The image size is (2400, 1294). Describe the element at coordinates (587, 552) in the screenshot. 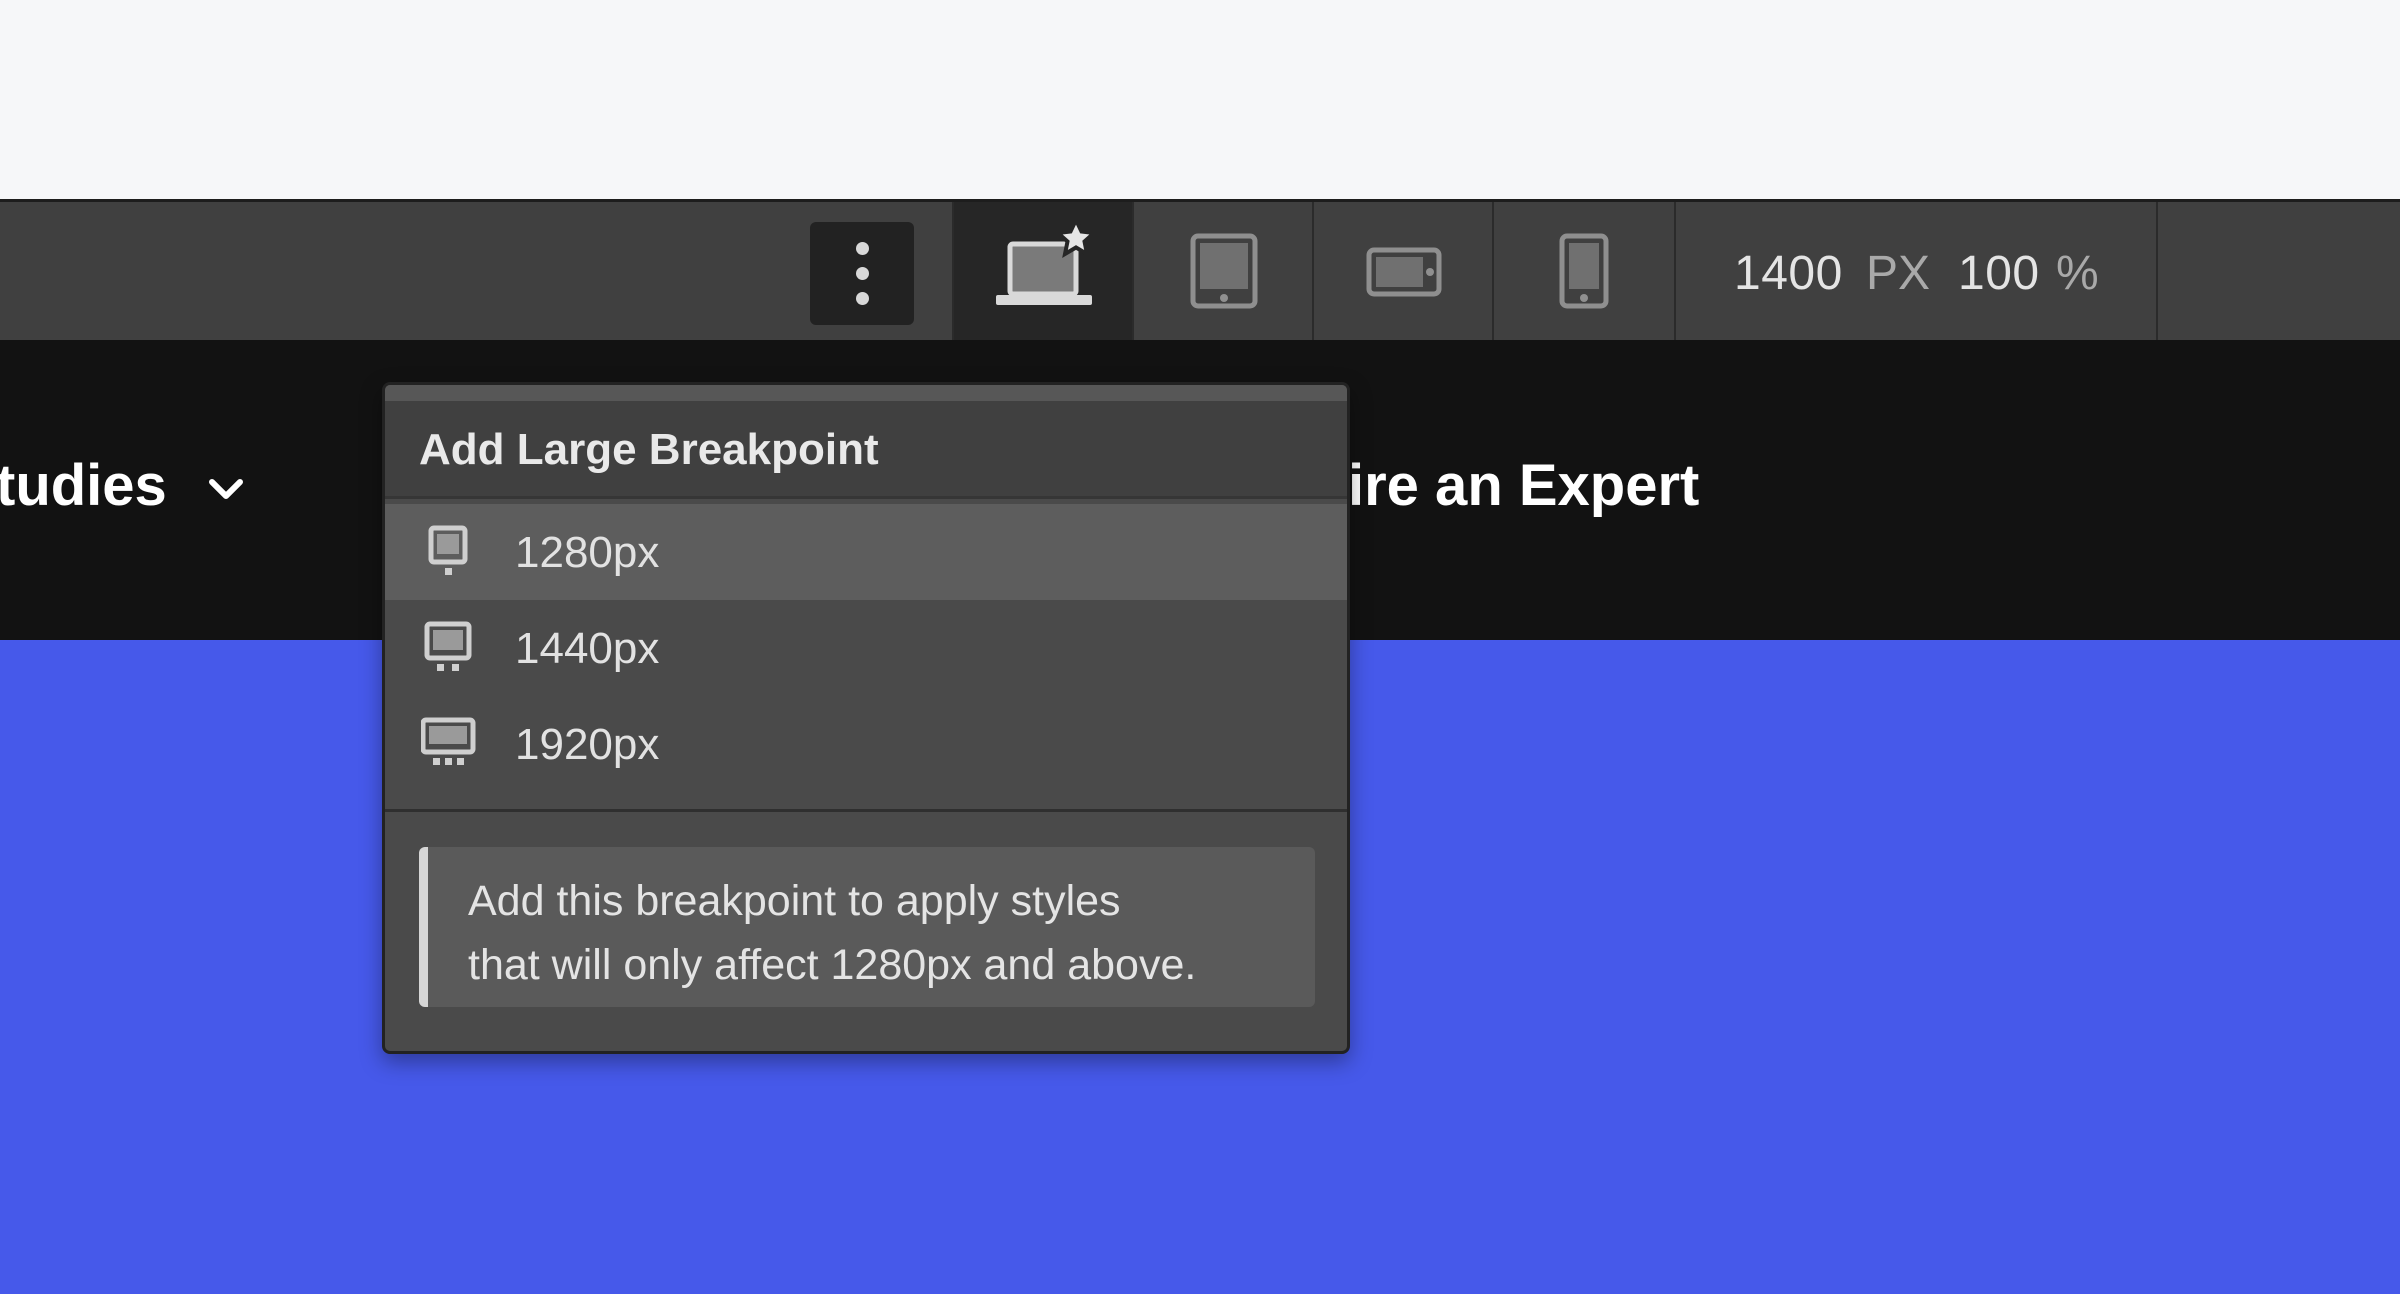

I see `breakpoint-option-label: 1280px` at that location.